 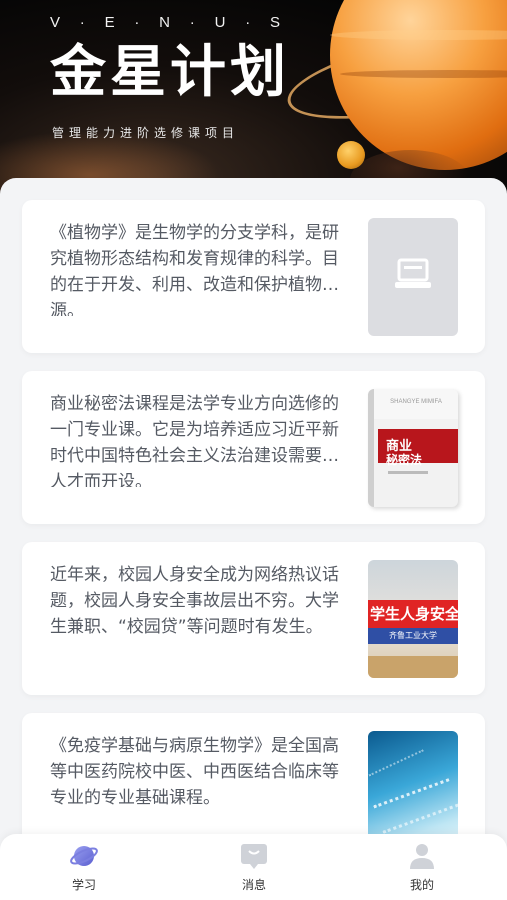 What do you see at coordinates (408, 472) in the screenshot?
I see `book-cover-line` at bounding box center [408, 472].